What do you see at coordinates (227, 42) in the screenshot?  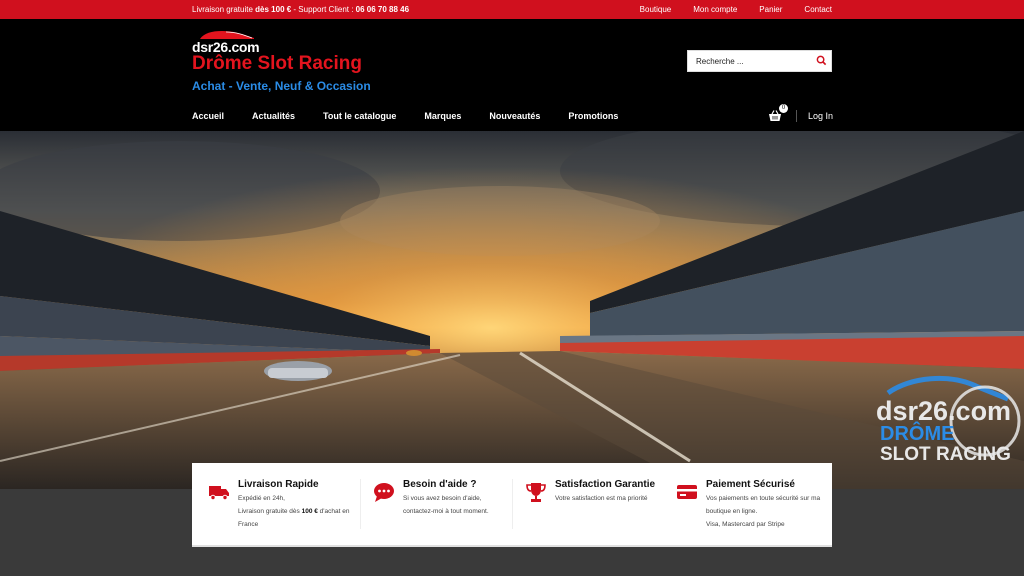 I see `site-logo: dsr26.com` at bounding box center [227, 42].